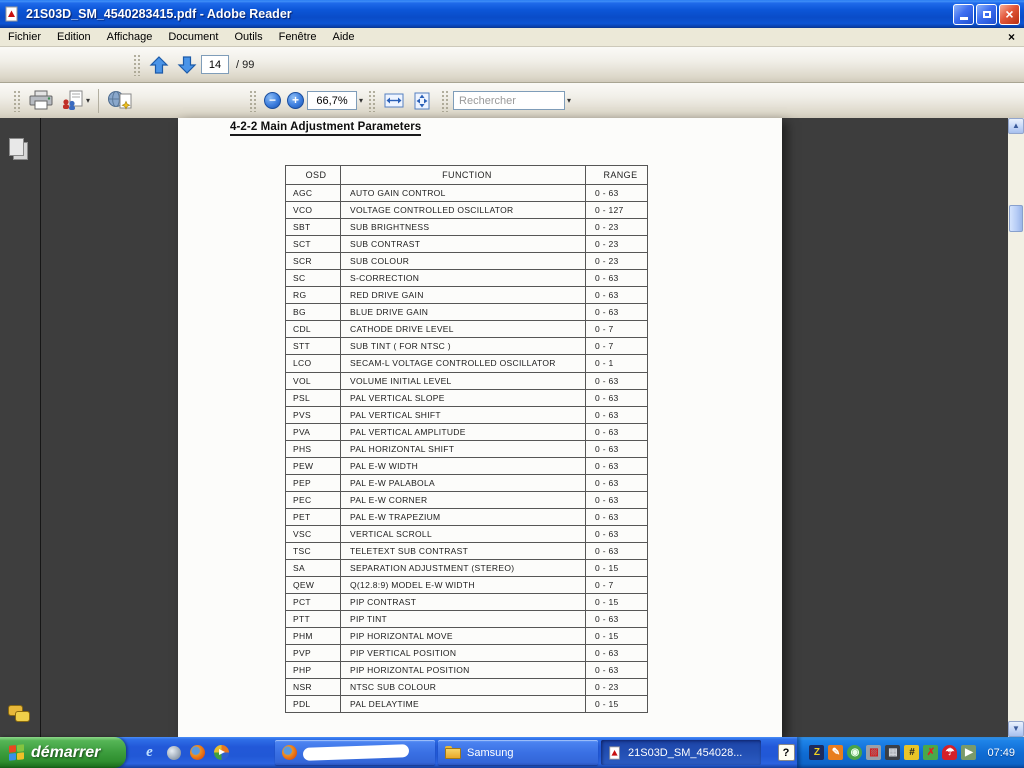 This screenshot has height=768, width=1024. I want to click on zonealarm-tray-icon: Z, so click(817, 752).